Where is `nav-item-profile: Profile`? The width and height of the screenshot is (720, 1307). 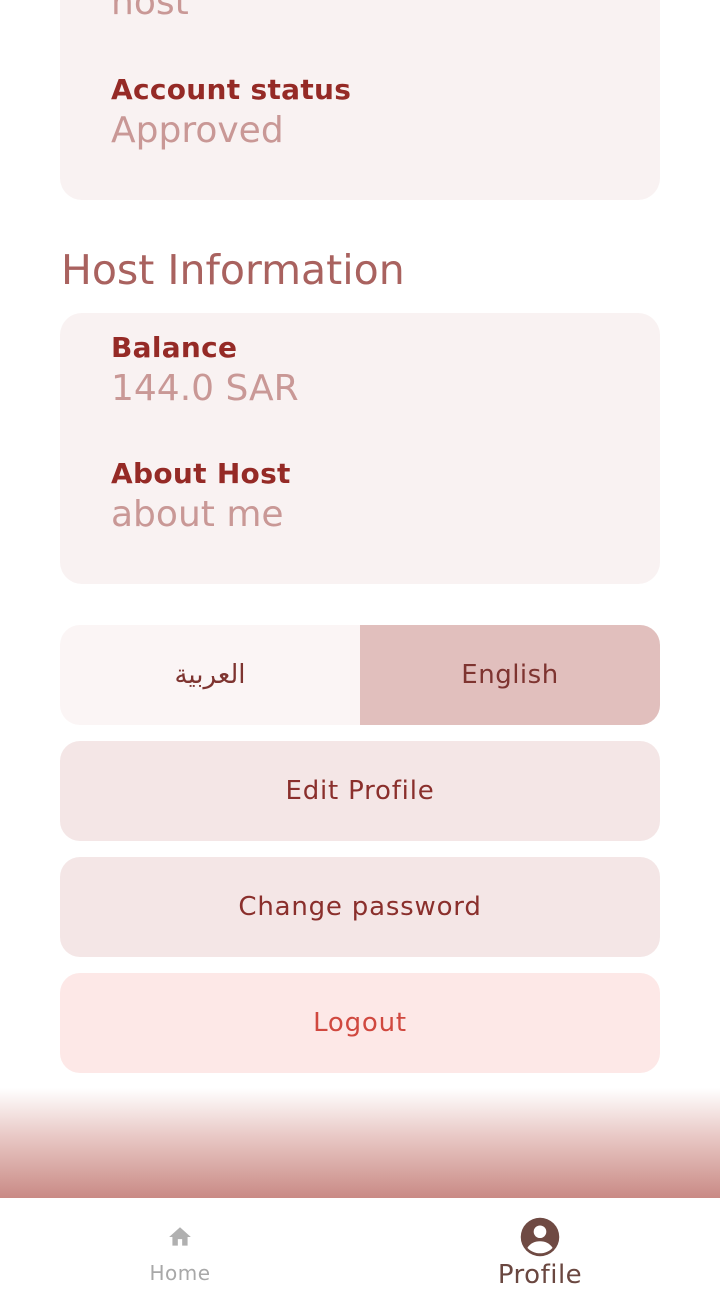
nav-item-profile: Profile is located at coordinates (540, 1252).